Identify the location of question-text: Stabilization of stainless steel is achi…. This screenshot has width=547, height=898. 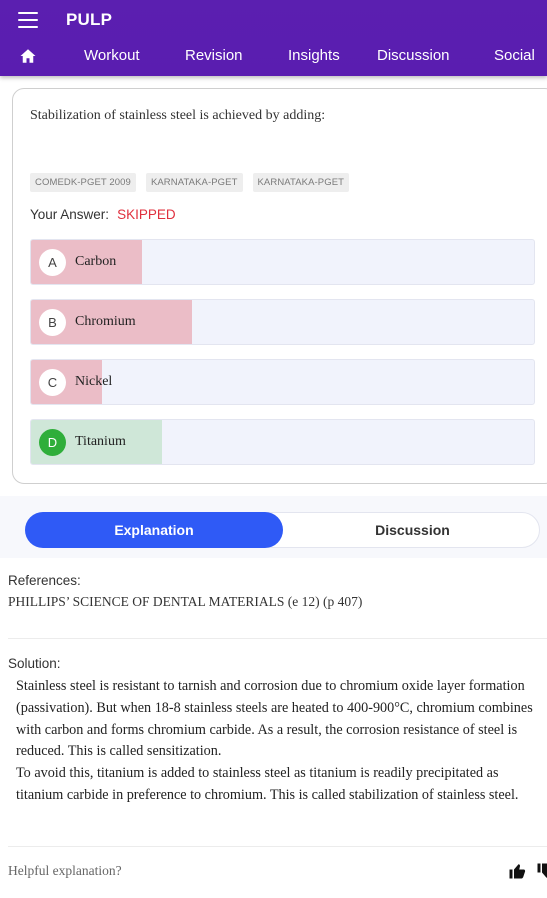
(178, 115).